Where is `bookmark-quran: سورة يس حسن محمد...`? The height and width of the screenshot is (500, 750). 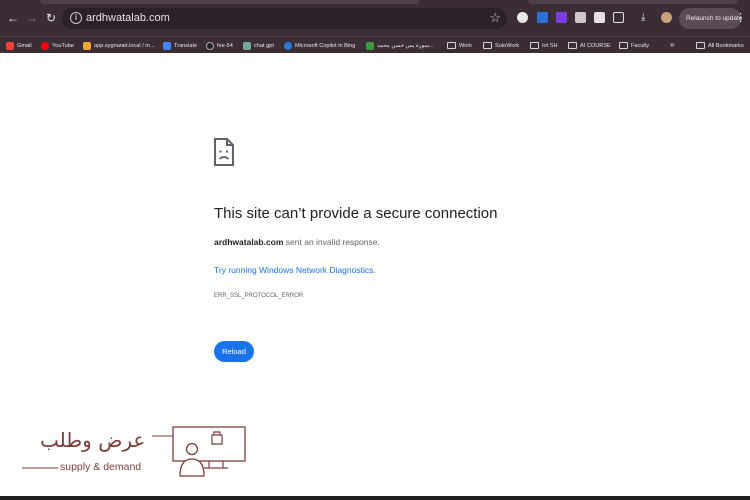
bookmark-quran: سورة يس حسن محمد... is located at coordinates (400, 45).